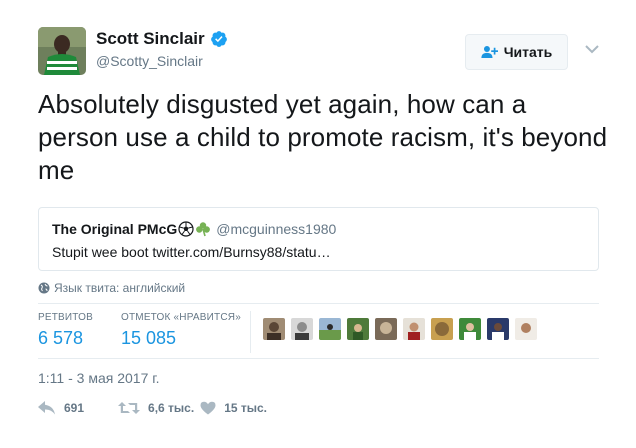 This screenshot has height=448, width=636. What do you see at coordinates (181, 317) in the screenshot?
I see `likes-label: ОТМЕТОК «НРАВИТСЯ»` at bounding box center [181, 317].